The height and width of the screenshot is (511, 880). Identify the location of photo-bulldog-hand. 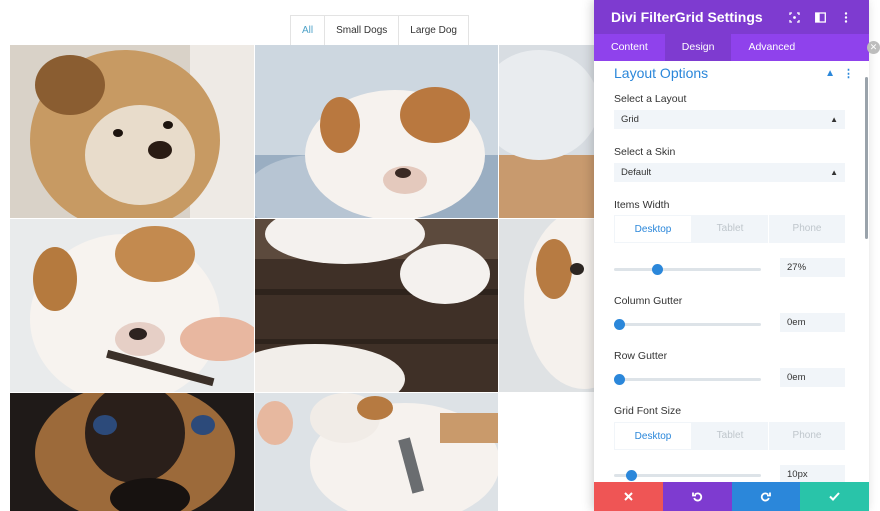
(132, 305).